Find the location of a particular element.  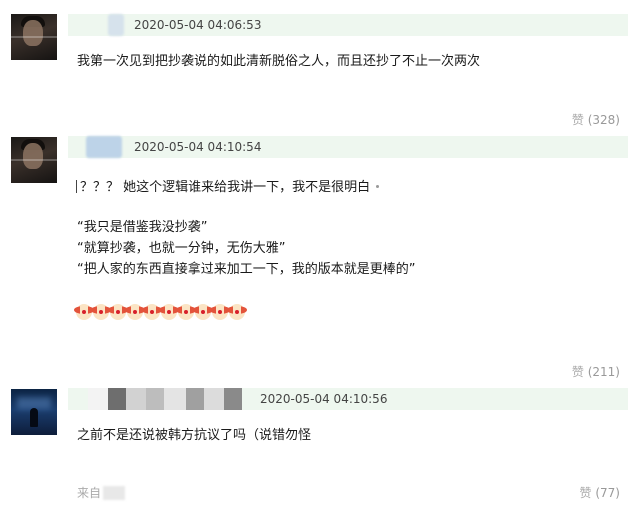

timestamp: 2020-05-04 04:10:54 is located at coordinates (198, 147).